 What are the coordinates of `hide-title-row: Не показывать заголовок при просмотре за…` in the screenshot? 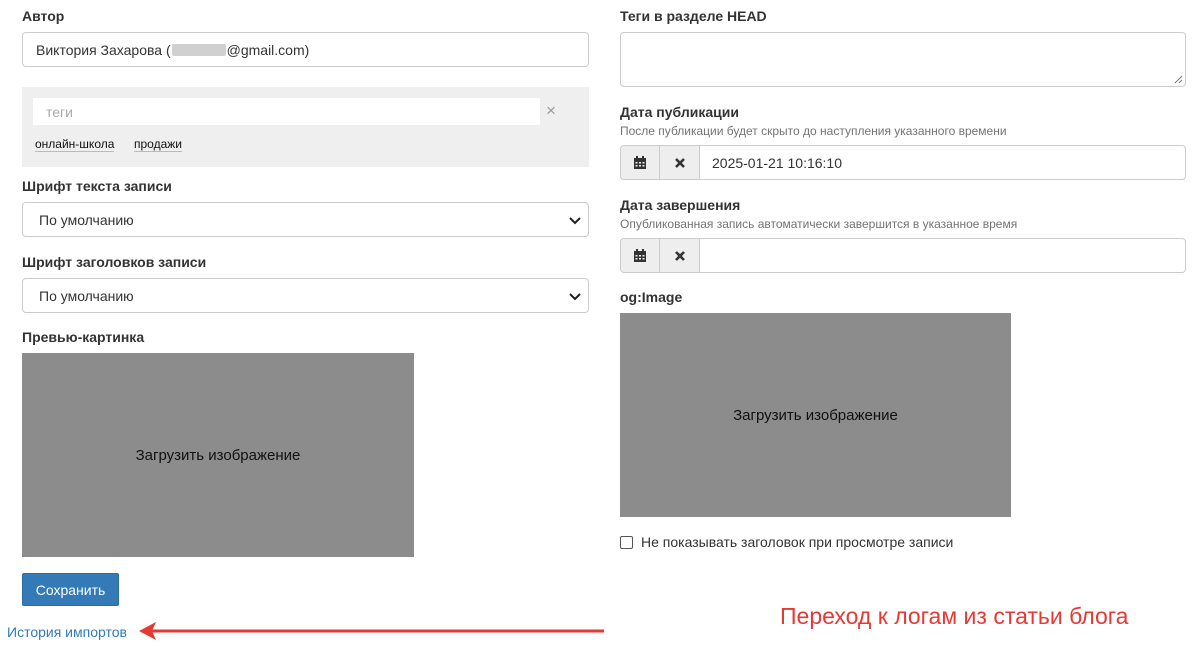 It's located at (786, 542).